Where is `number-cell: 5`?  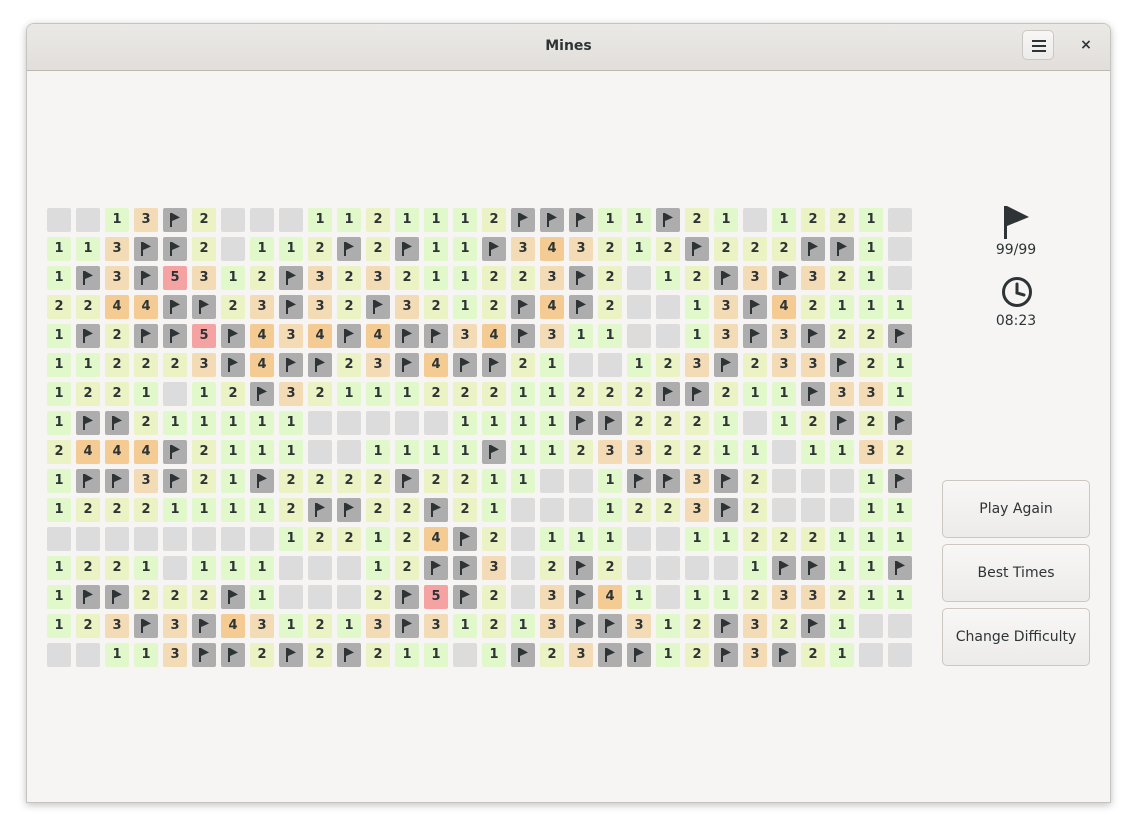 number-cell: 5 is located at coordinates (175, 278).